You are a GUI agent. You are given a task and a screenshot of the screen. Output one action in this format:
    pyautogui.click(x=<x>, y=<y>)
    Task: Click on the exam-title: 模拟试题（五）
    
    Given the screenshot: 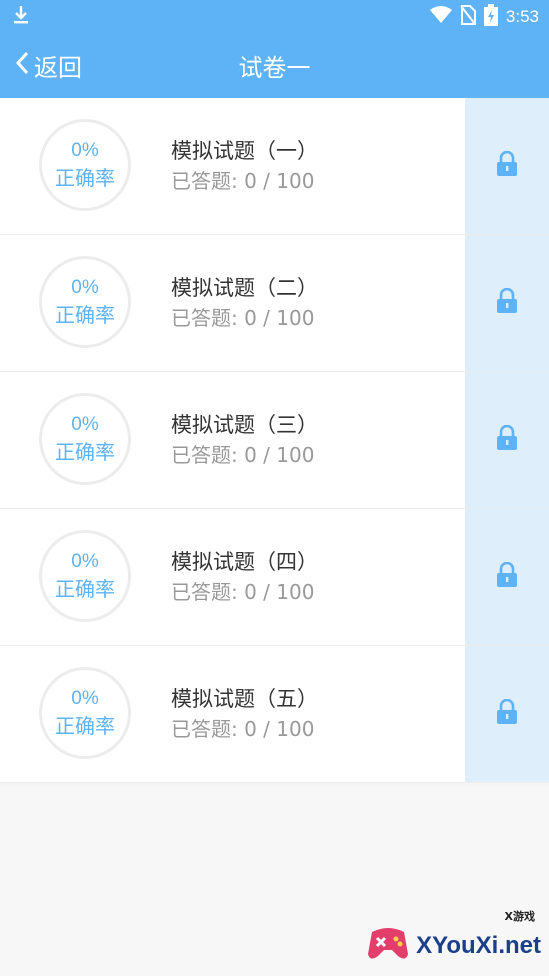 What is the action you would take?
    pyautogui.click(x=244, y=699)
    